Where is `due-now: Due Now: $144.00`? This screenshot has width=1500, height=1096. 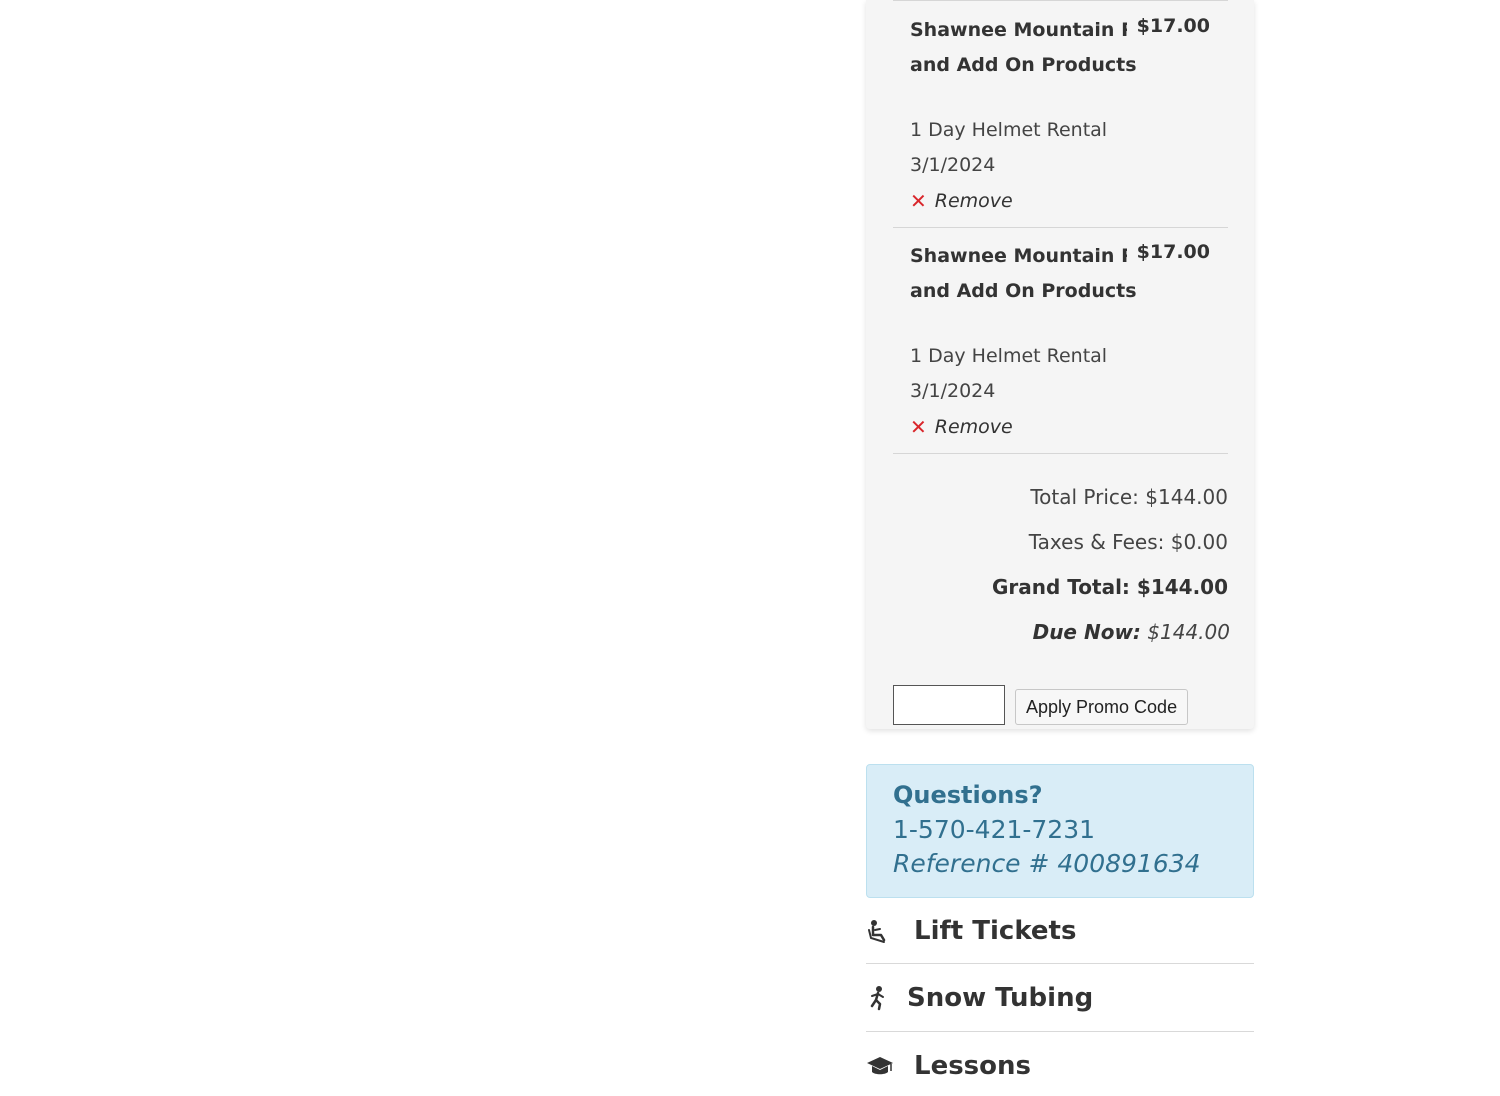 due-now: Due Now: $144.00 is located at coordinates (1131, 632).